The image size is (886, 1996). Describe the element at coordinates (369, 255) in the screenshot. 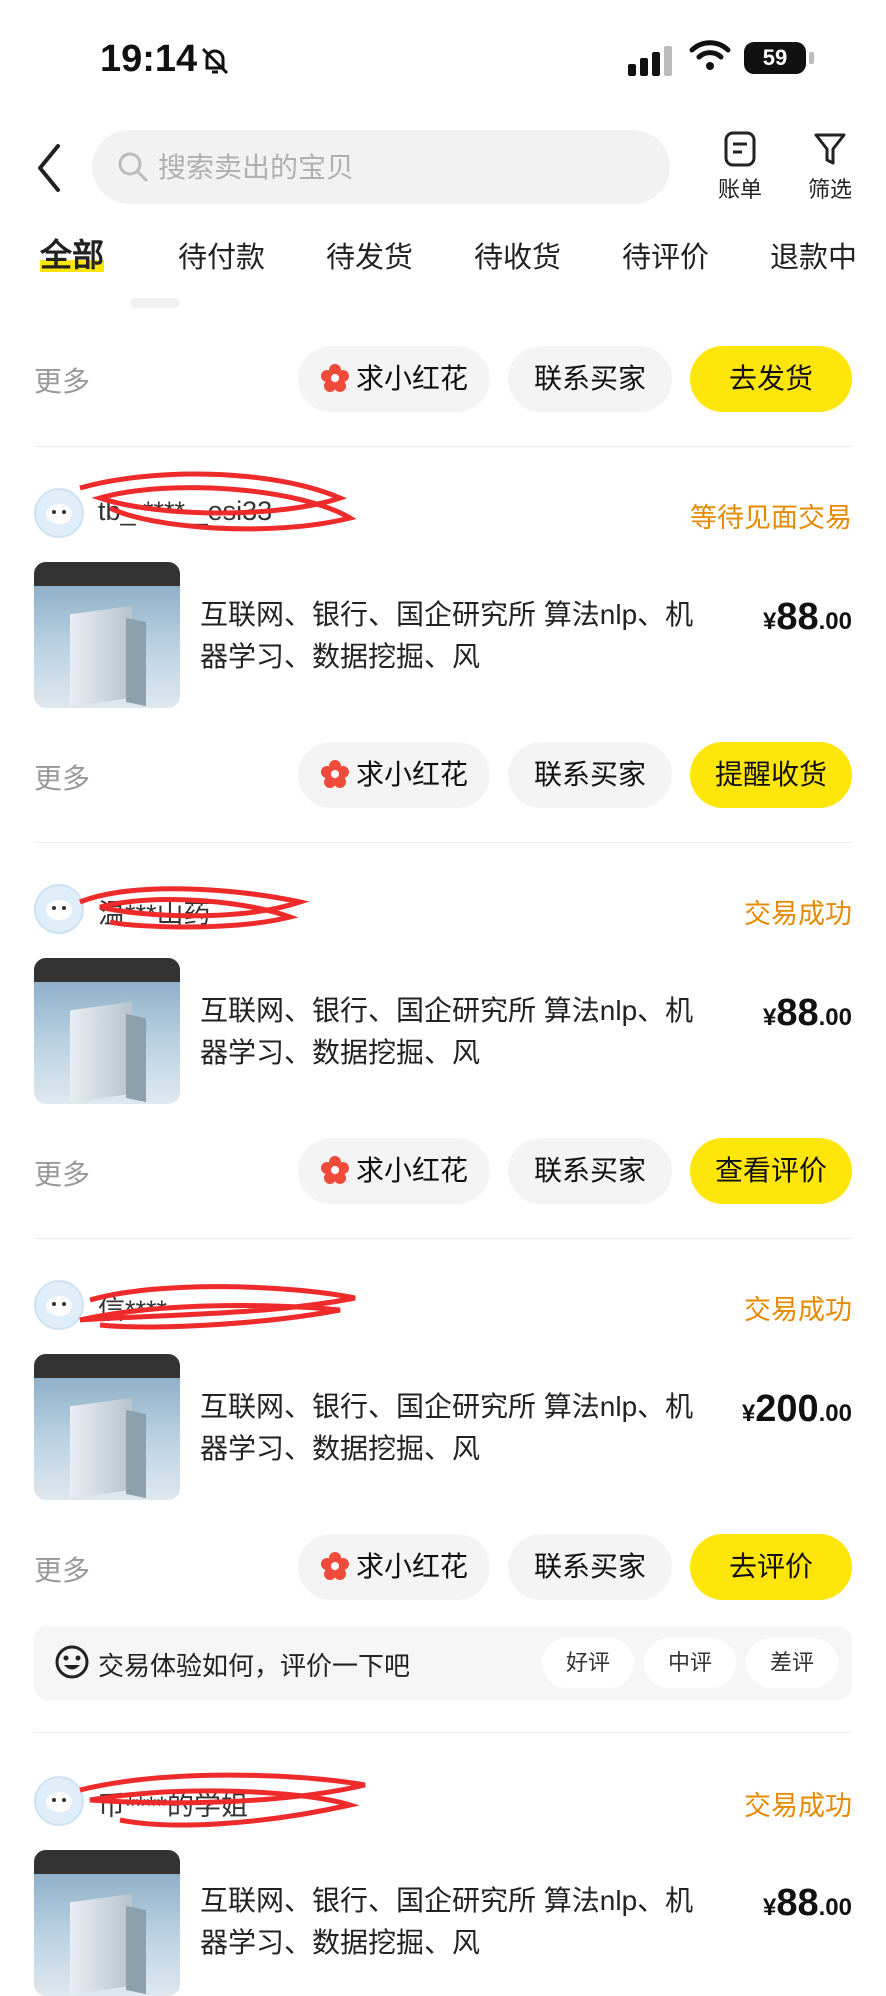

I see `tab-pending-shipment: 待发货` at that location.